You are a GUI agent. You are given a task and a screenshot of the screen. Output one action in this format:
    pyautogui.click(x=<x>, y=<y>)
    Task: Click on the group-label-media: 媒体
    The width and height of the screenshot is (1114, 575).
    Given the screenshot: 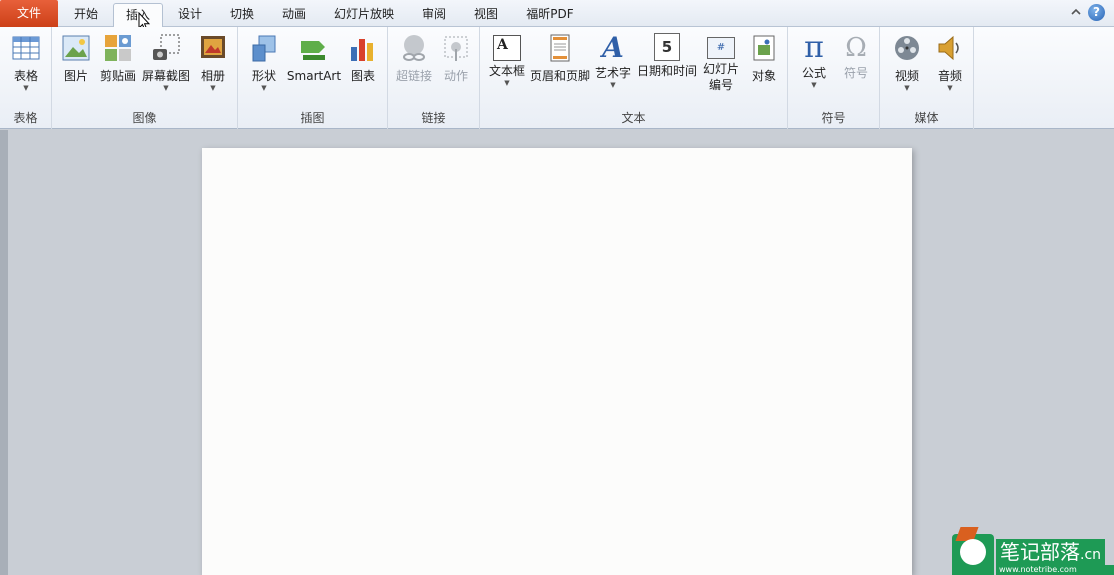 What is the action you would take?
    pyautogui.click(x=926, y=118)
    